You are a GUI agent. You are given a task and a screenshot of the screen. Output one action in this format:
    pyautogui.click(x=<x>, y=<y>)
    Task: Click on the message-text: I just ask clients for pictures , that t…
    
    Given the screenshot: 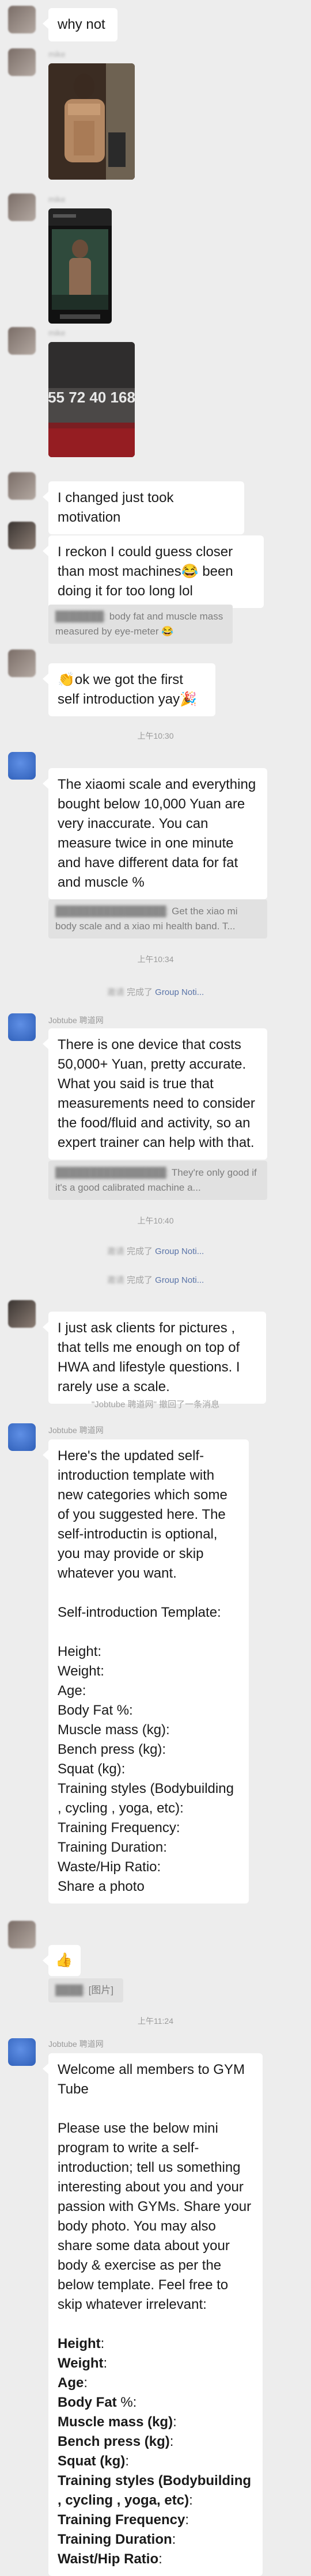 What is the action you would take?
    pyautogui.click(x=149, y=1357)
    